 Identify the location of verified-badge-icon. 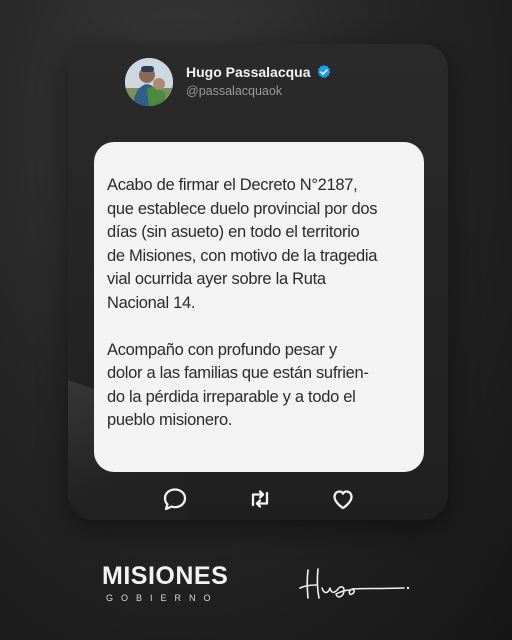
(324, 72).